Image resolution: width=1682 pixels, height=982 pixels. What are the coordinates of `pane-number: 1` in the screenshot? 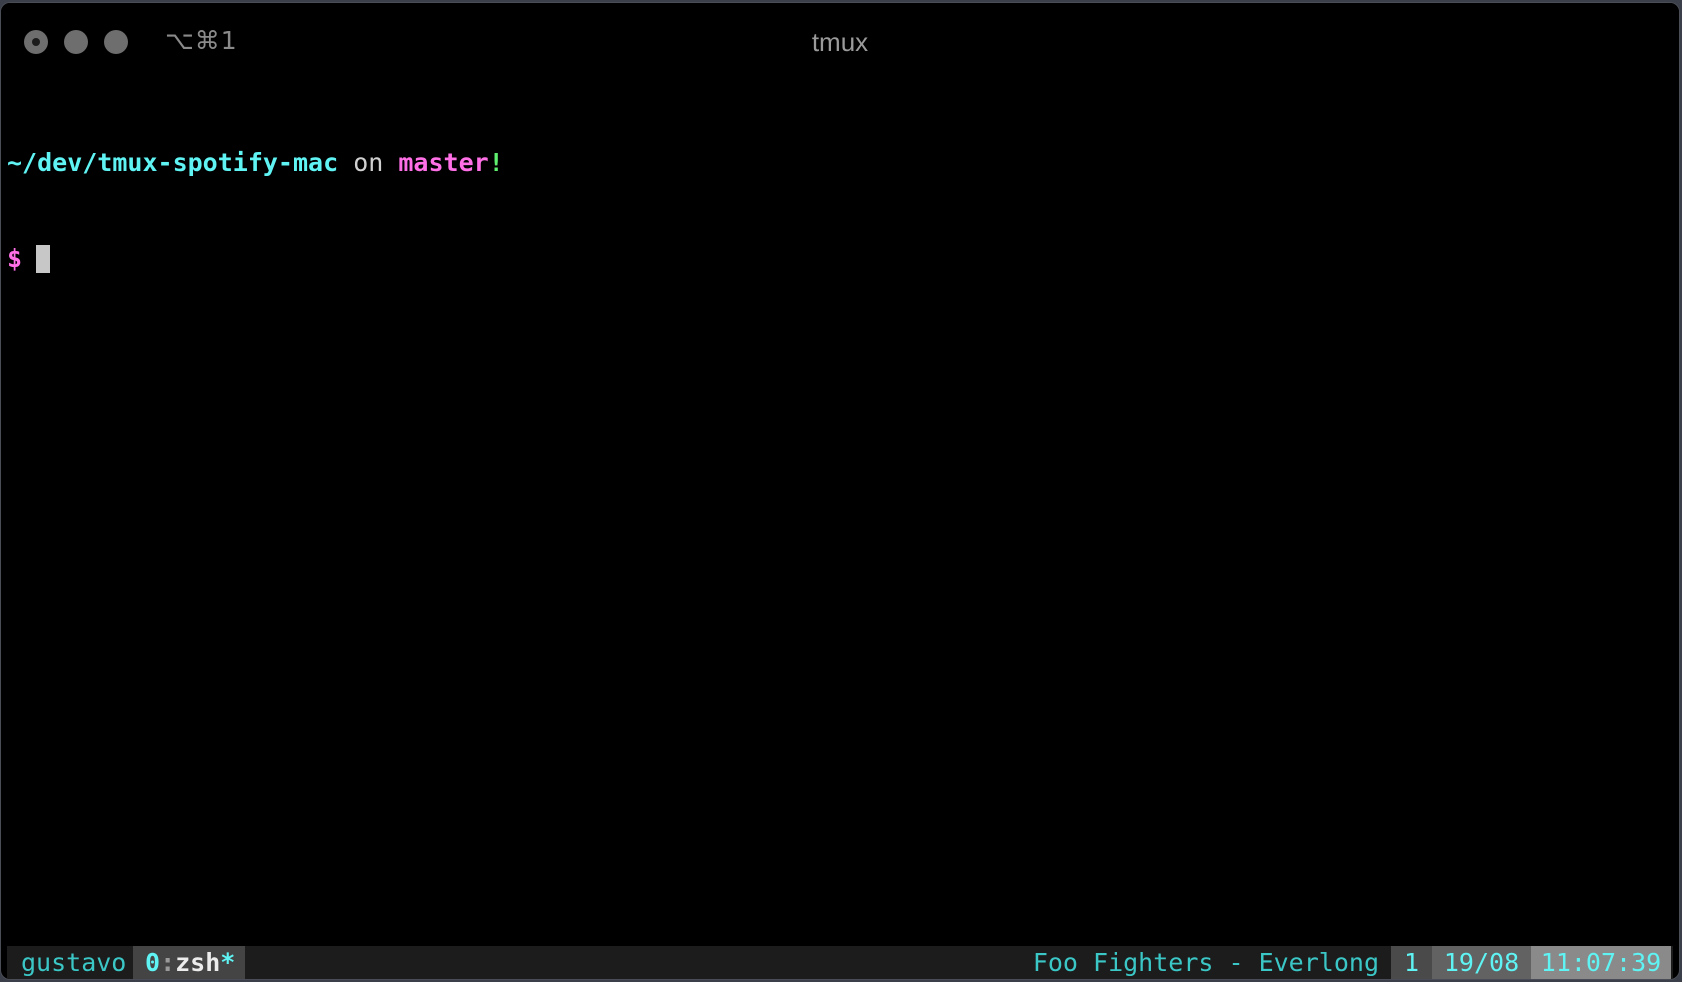 It's located at (1411, 962).